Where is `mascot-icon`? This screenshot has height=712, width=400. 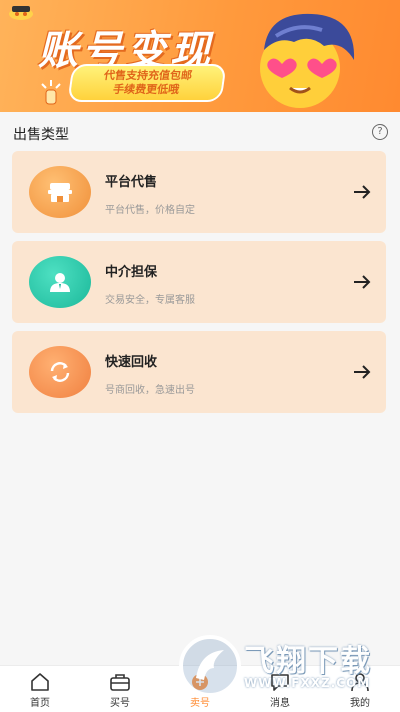 mascot-icon is located at coordinates (21, 13).